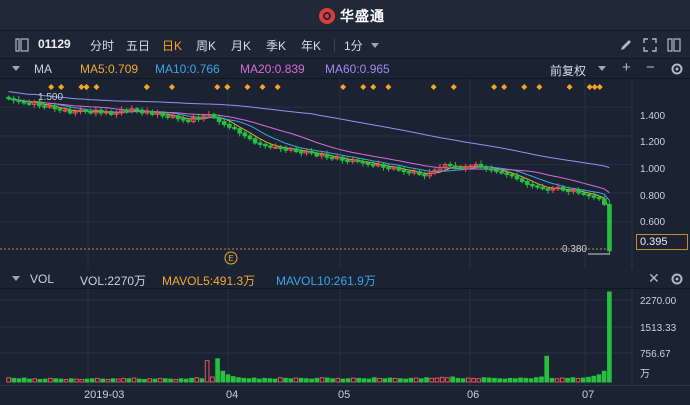  I want to click on y-tick-0600: 0.600, so click(652, 222).